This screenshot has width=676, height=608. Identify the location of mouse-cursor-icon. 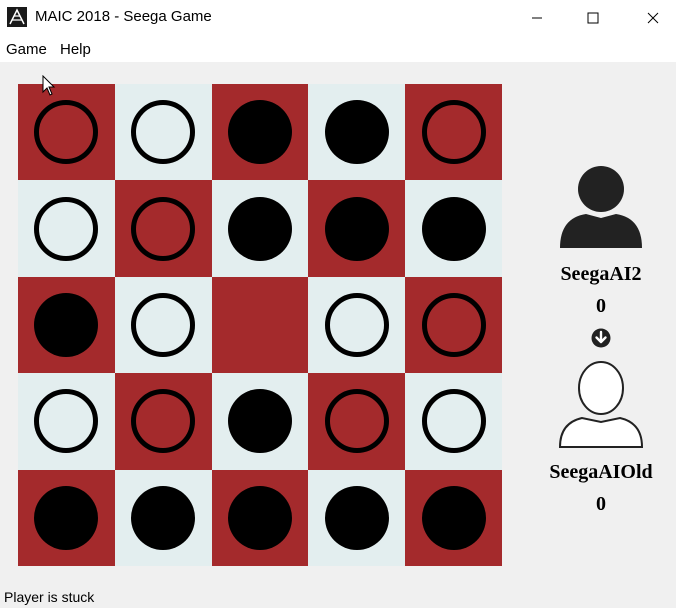
(49, 85).